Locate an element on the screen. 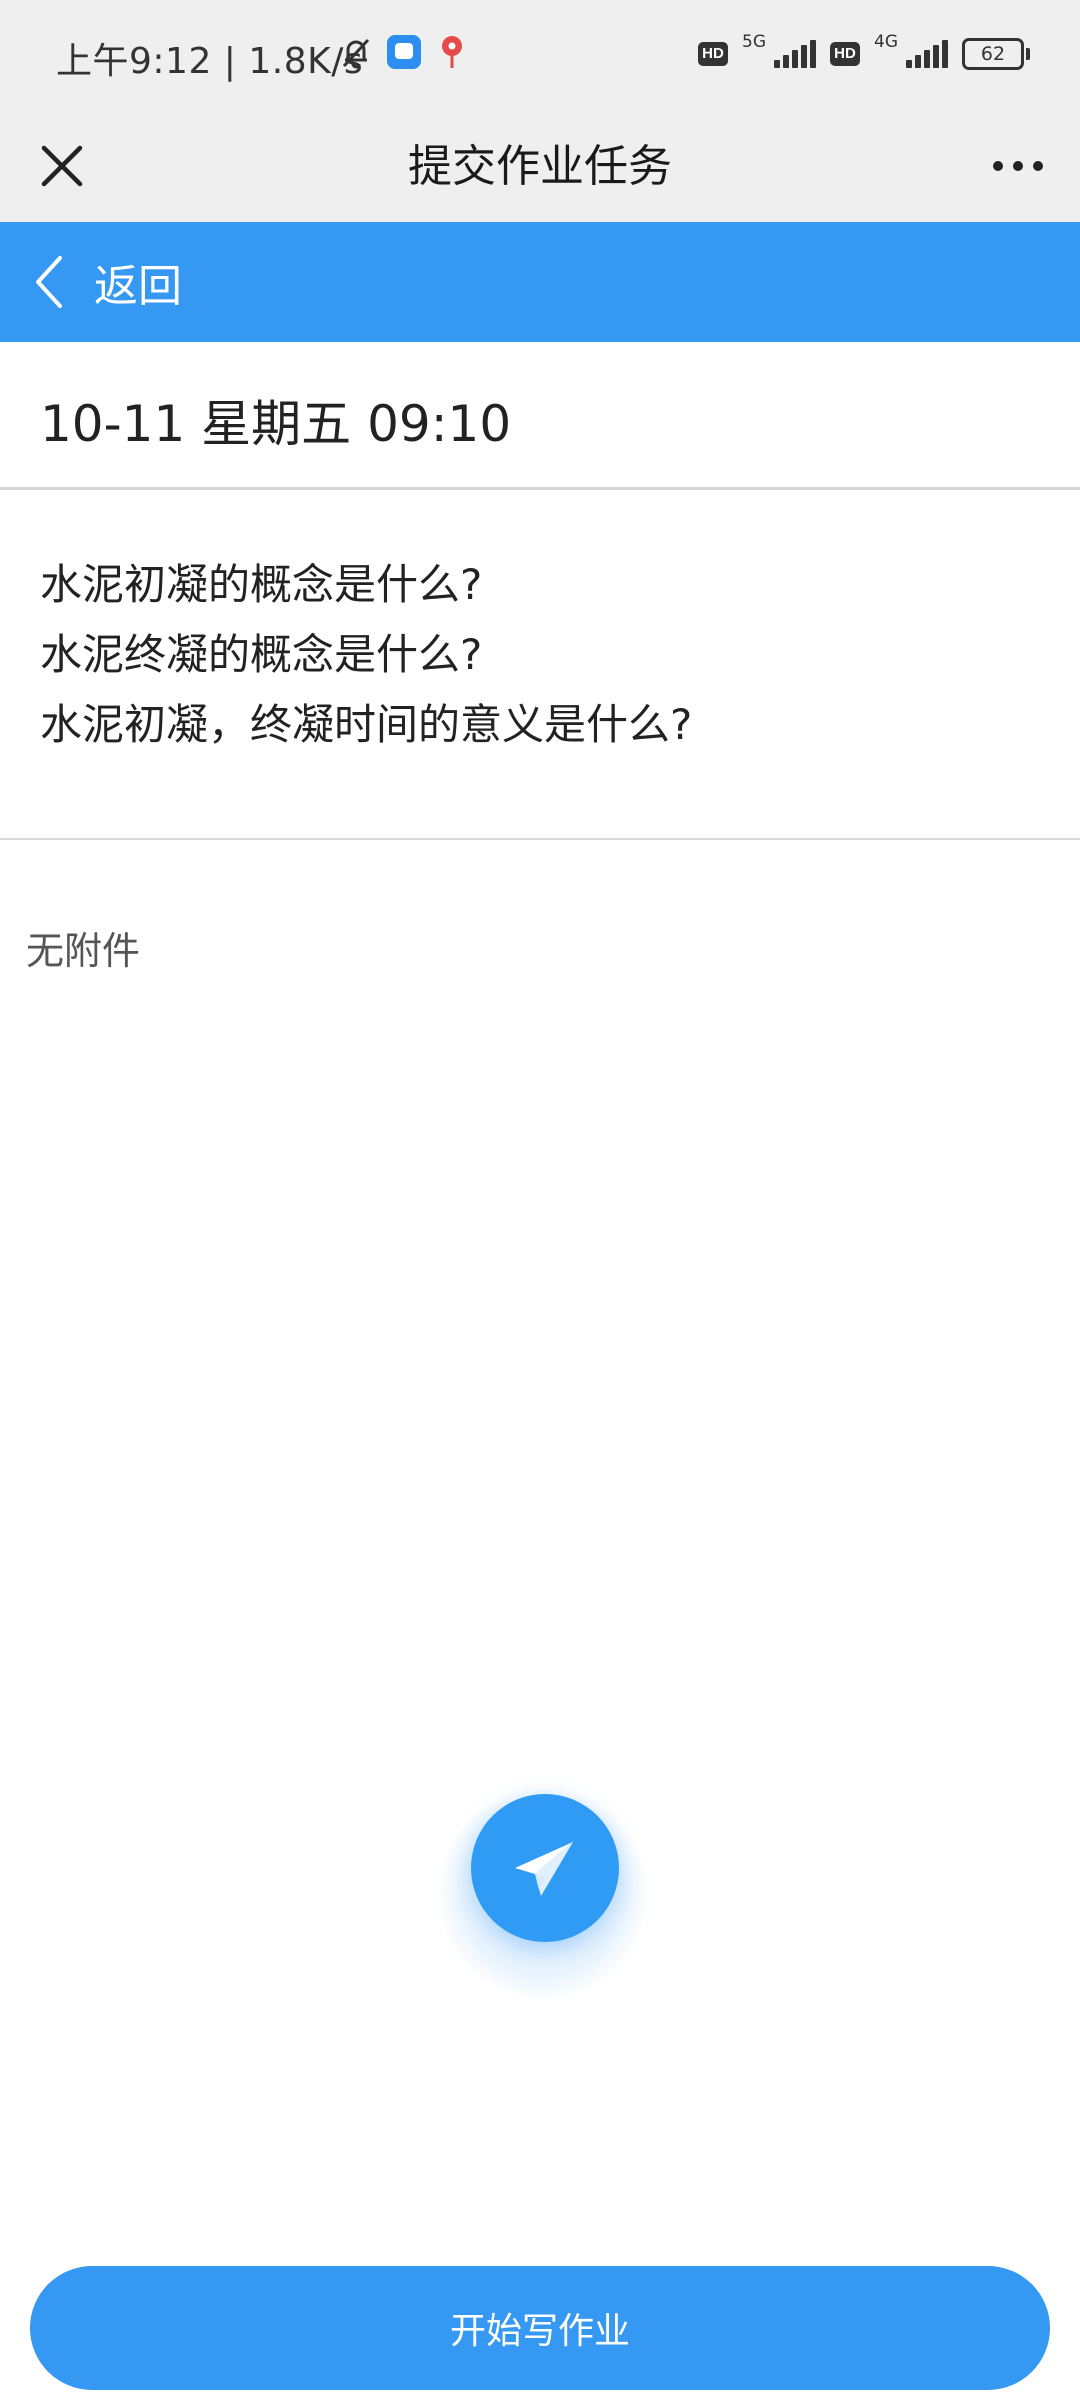 The height and width of the screenshot is (2400, 1080). more-options-button is located at coordinates (1018, 166).